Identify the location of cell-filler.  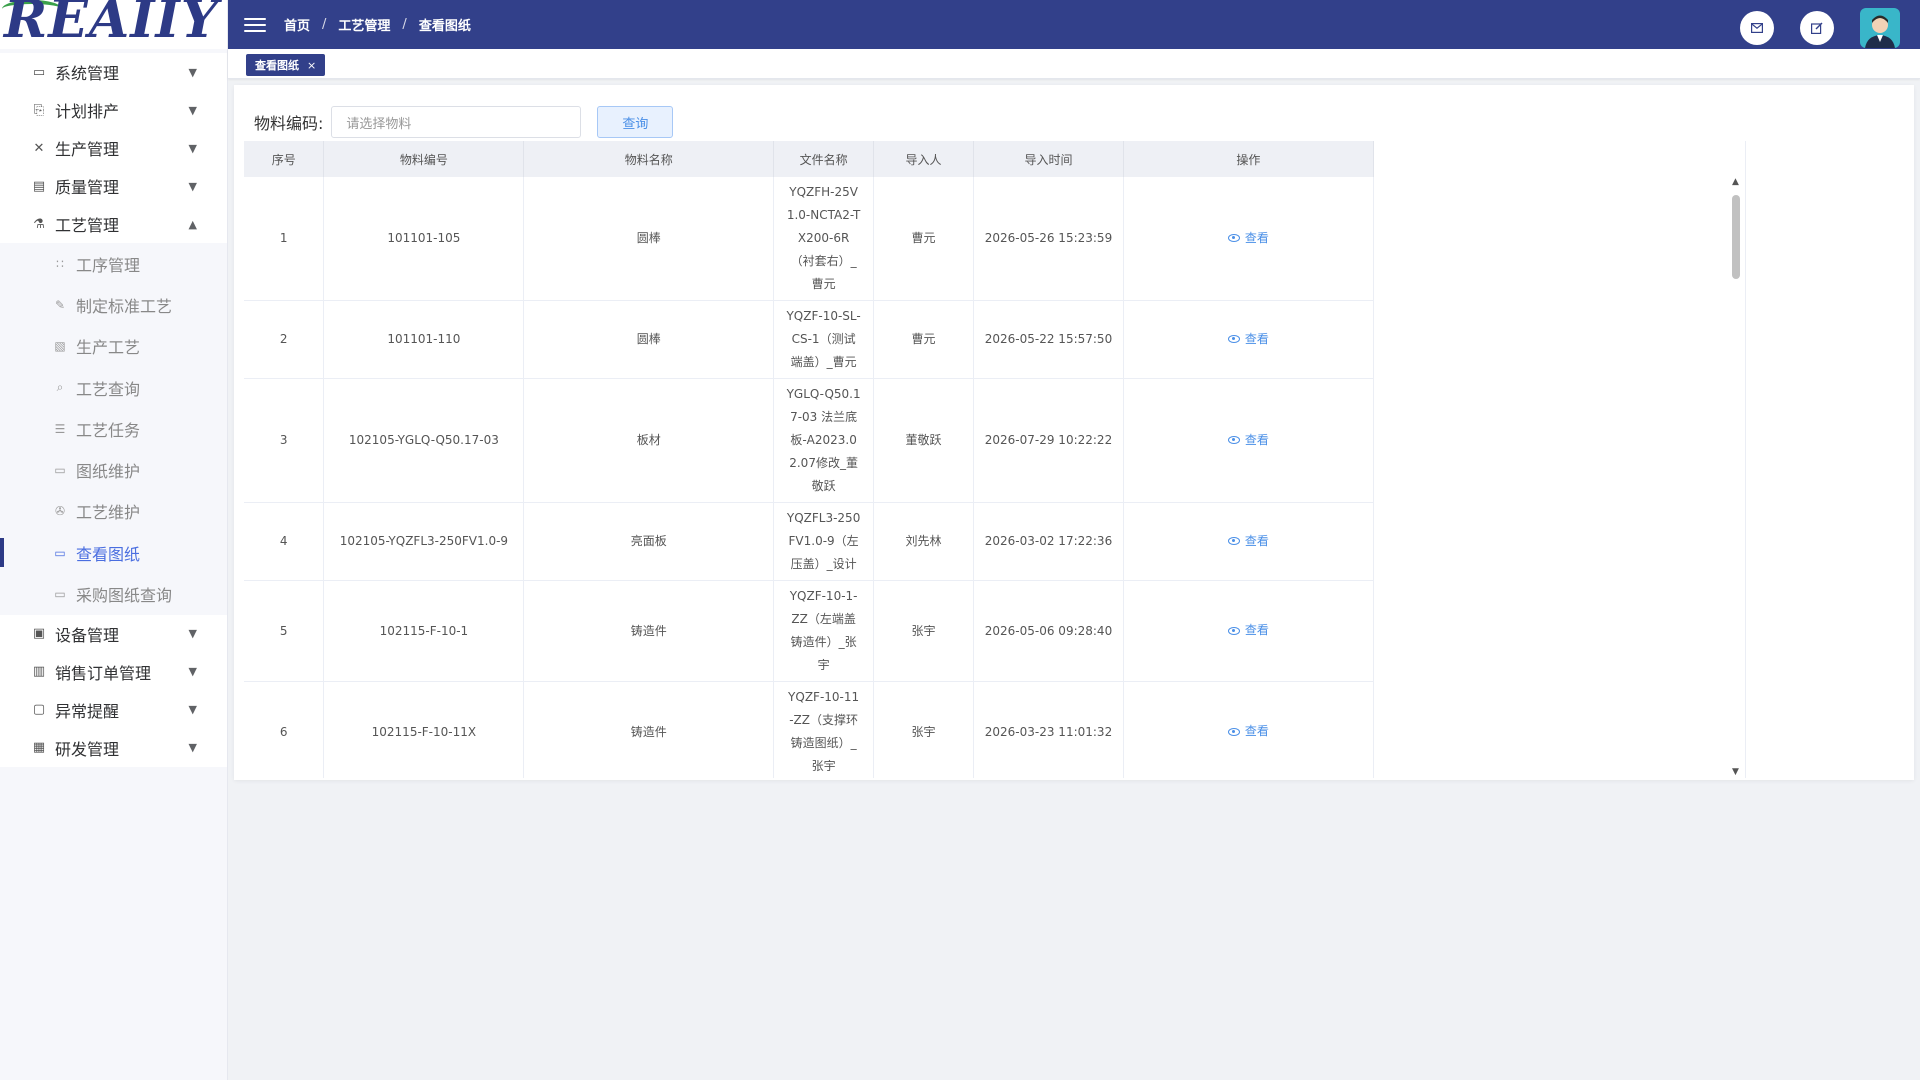
(1559, 542).